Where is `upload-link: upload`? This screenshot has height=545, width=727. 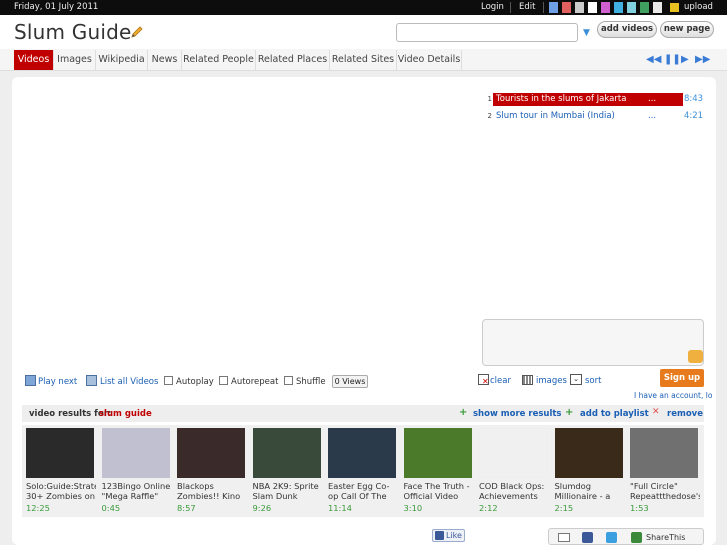 upload-link: upload is located at coordinates (698, 7).